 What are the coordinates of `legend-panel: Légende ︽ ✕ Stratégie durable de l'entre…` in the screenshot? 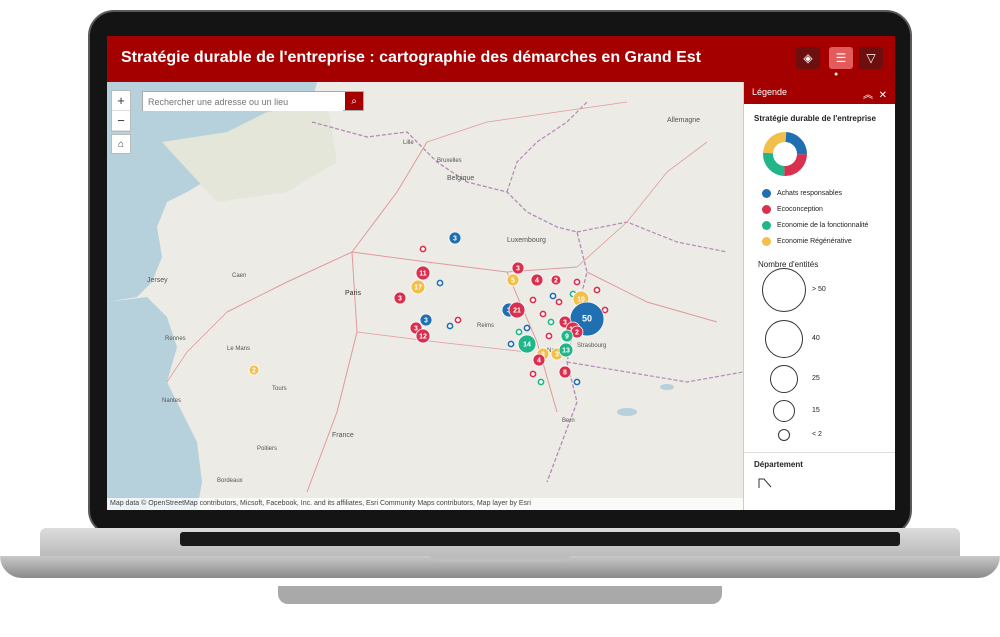 It's located at (819, 296).